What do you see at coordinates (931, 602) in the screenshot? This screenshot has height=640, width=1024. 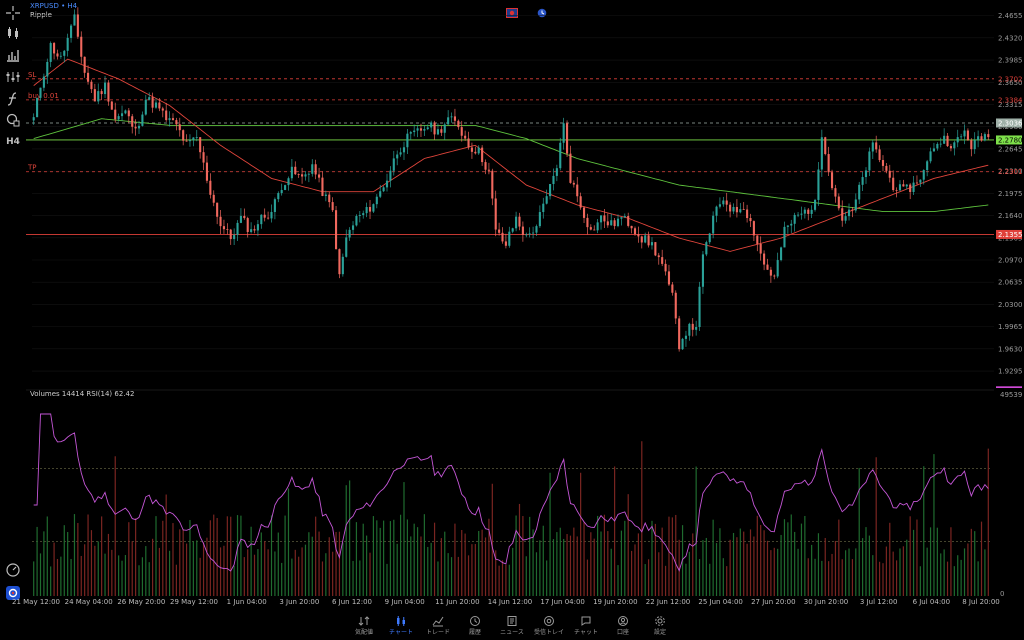 I see `time-tick: 6 Jul 04:00` at bounding box center [931, 602].